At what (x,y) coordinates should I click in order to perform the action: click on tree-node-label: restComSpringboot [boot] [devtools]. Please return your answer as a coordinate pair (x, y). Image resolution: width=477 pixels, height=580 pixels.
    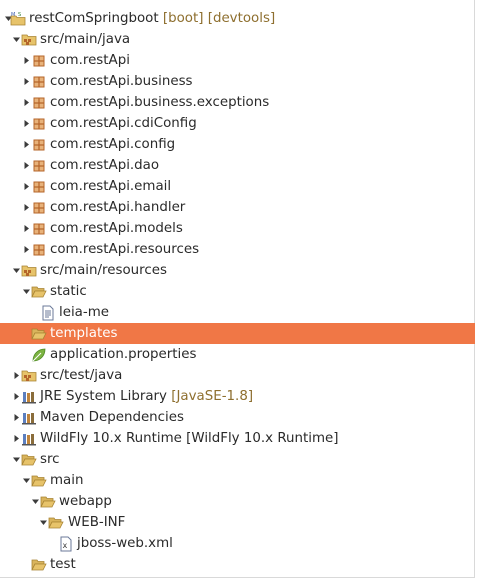
    Looking at the image, I should click on (152, 18).